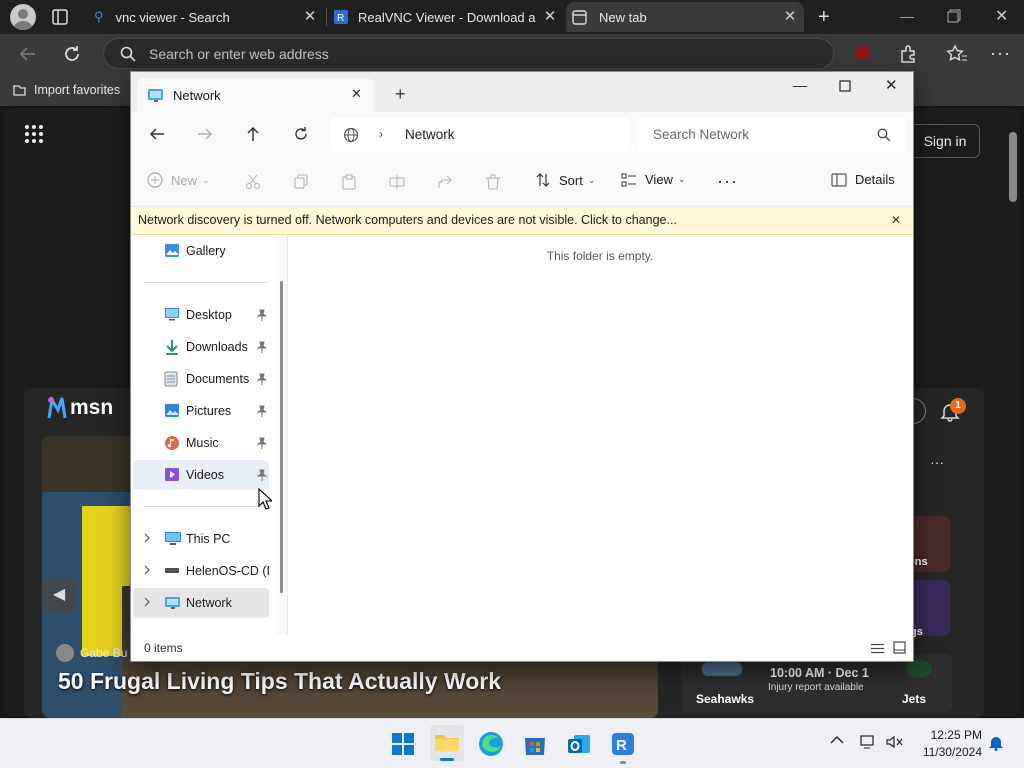  Describe the element at coordinates (914, 699) in the screenshot. I see `team-away: Jets` at that location.